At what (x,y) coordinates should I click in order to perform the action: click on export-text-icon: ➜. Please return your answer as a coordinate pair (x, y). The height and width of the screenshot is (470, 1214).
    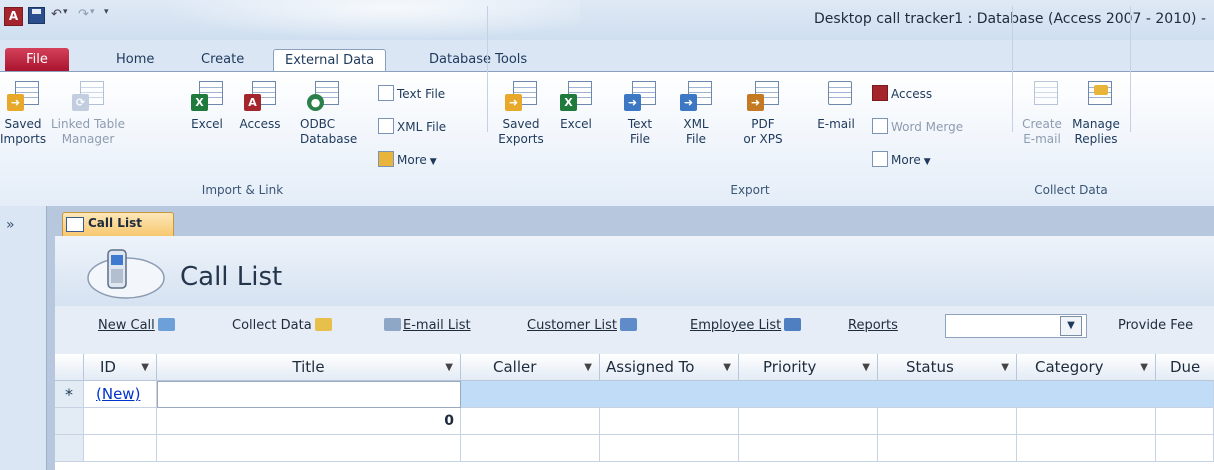
    Looking at the image, I should click on (640, 96).